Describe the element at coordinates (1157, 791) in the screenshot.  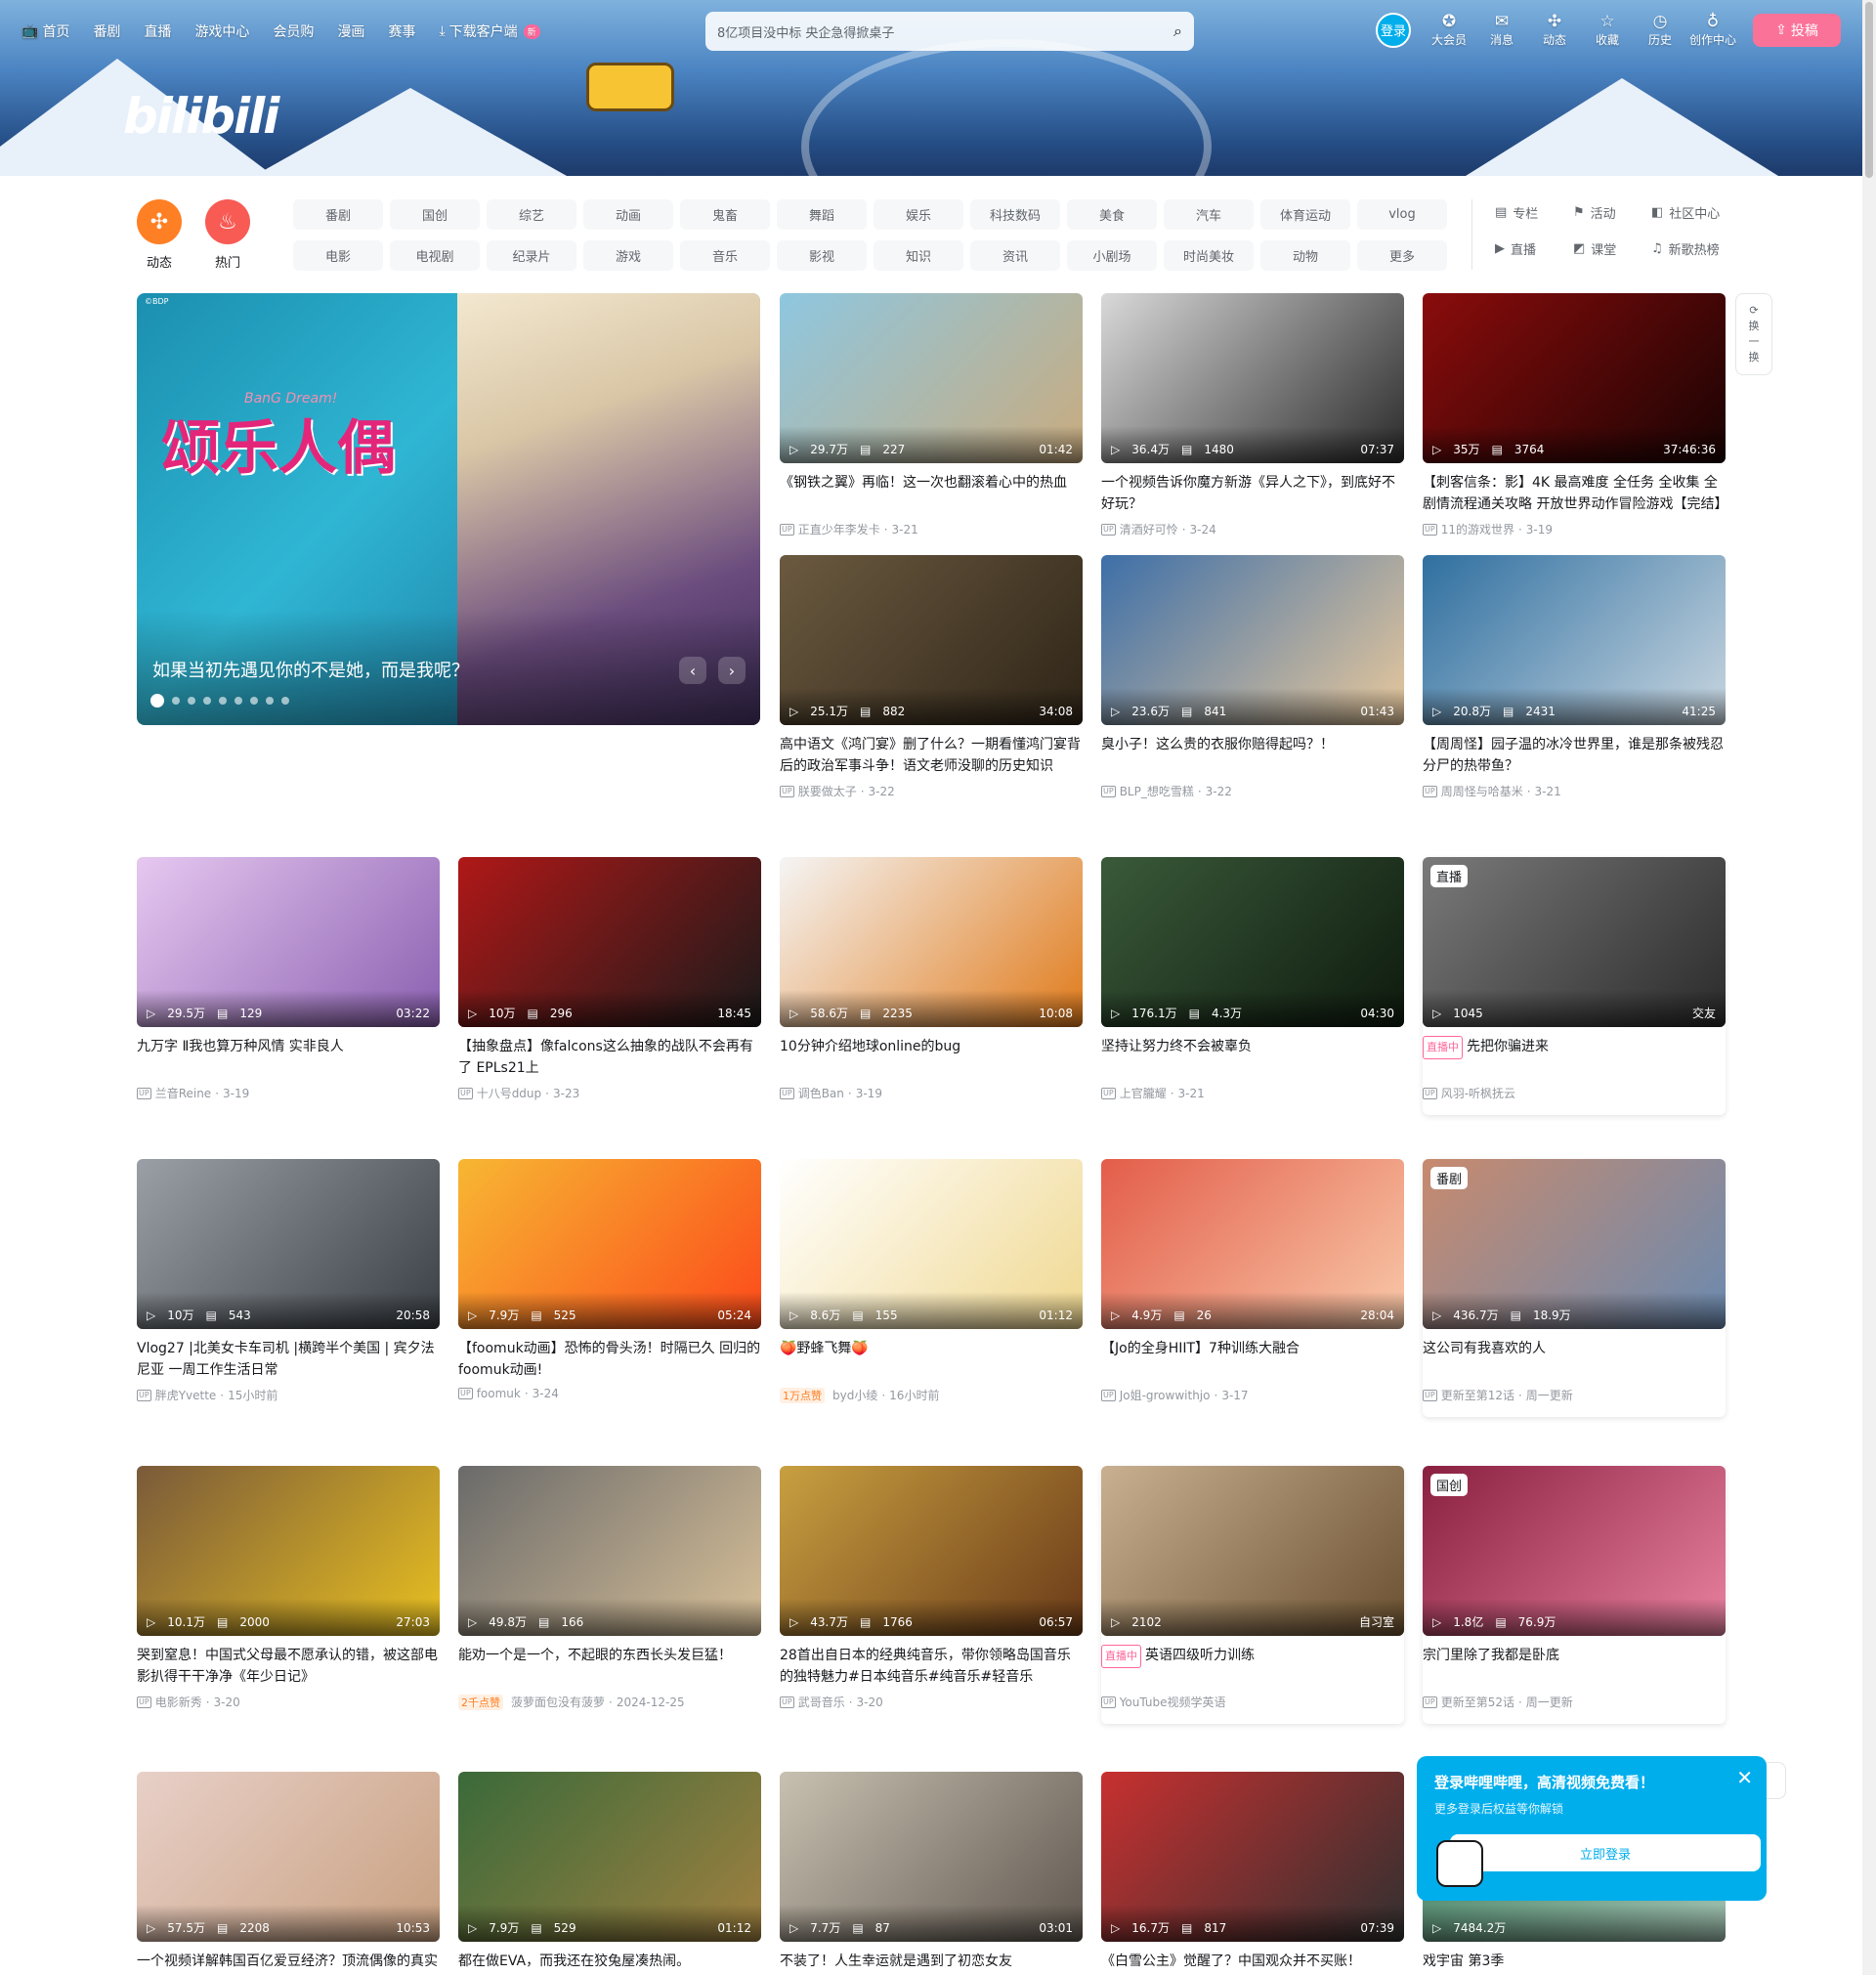
I see `author-name: BLP_想吃雪糕` at that location.